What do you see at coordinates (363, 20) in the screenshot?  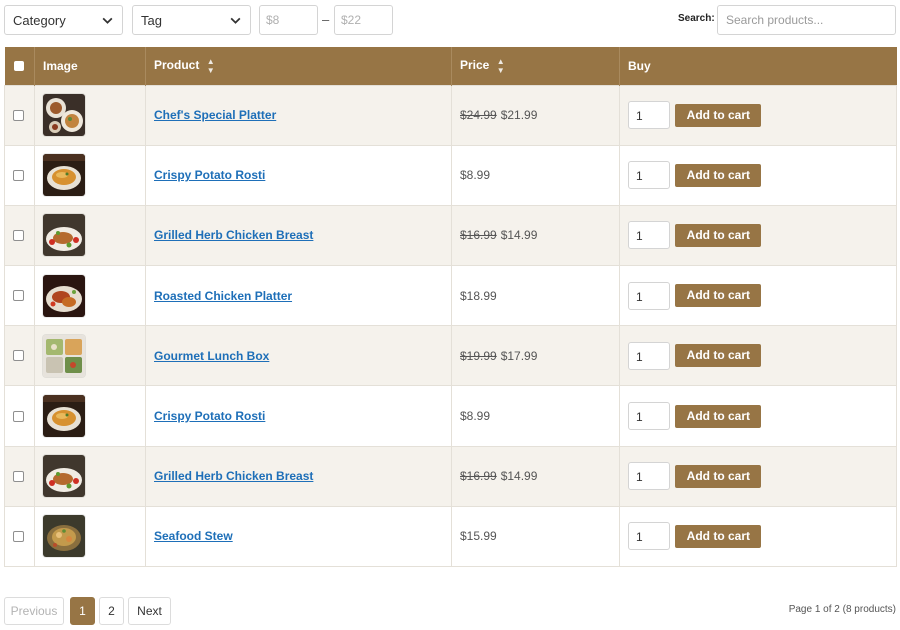 I see `price-max-input` at bounding box center [363, 20].